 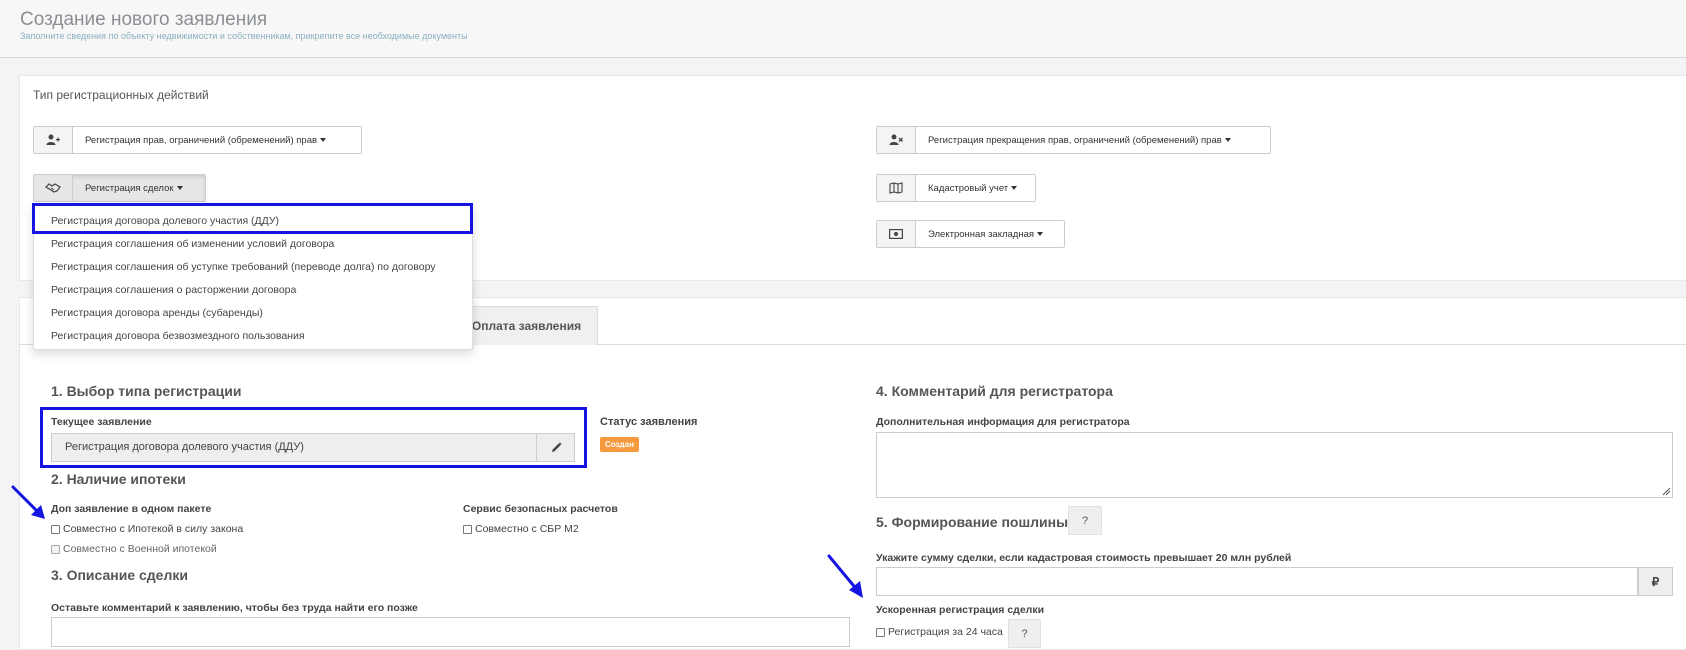 I want to click on dropdown-ddu-highlight, so click(x=252, y=218).